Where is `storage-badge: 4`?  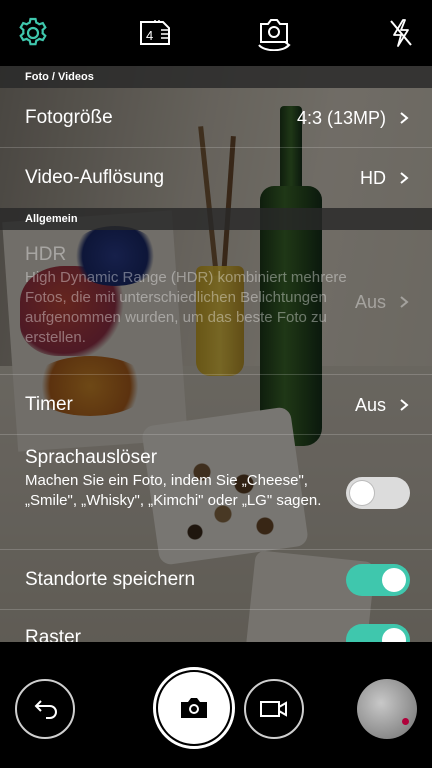 storage-badge: 4 is located at coordinates (149, 35).